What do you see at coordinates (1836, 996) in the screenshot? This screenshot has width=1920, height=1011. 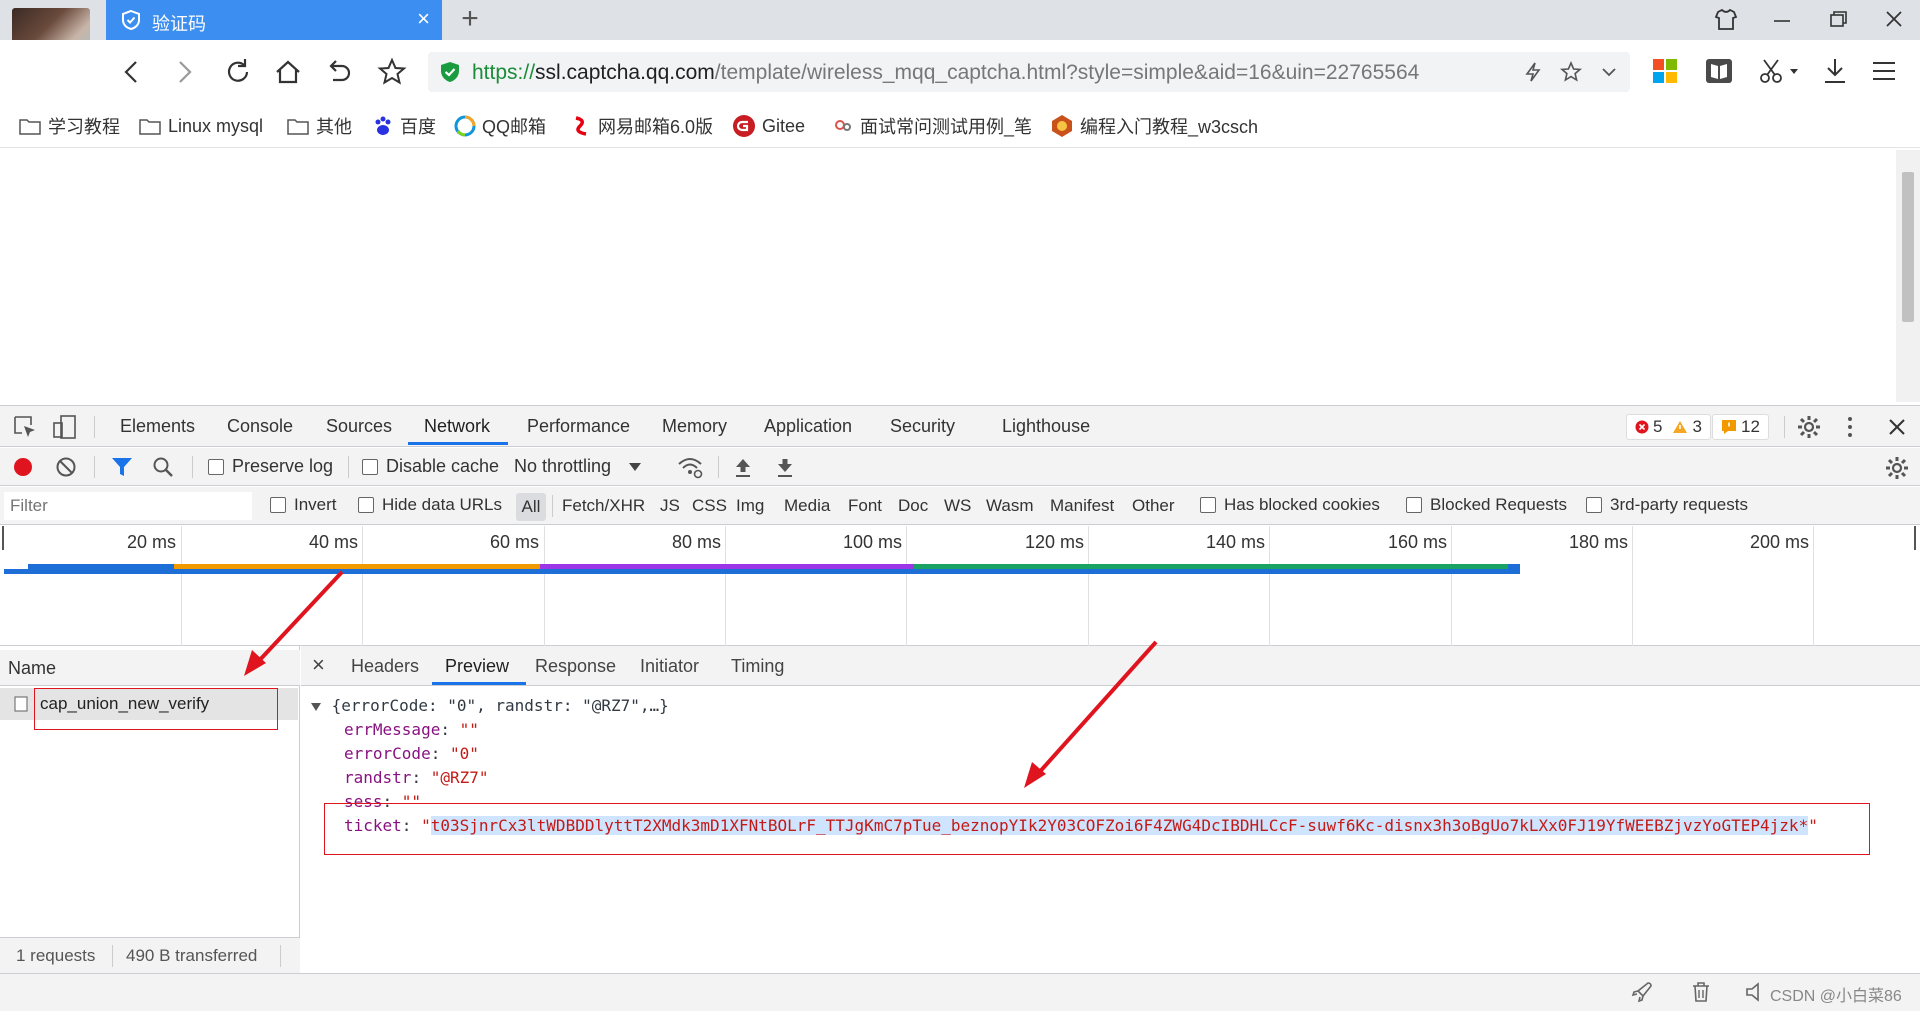 I see `watermark-text: CSDN @小白菜86` at bounding box center [1836, 996].